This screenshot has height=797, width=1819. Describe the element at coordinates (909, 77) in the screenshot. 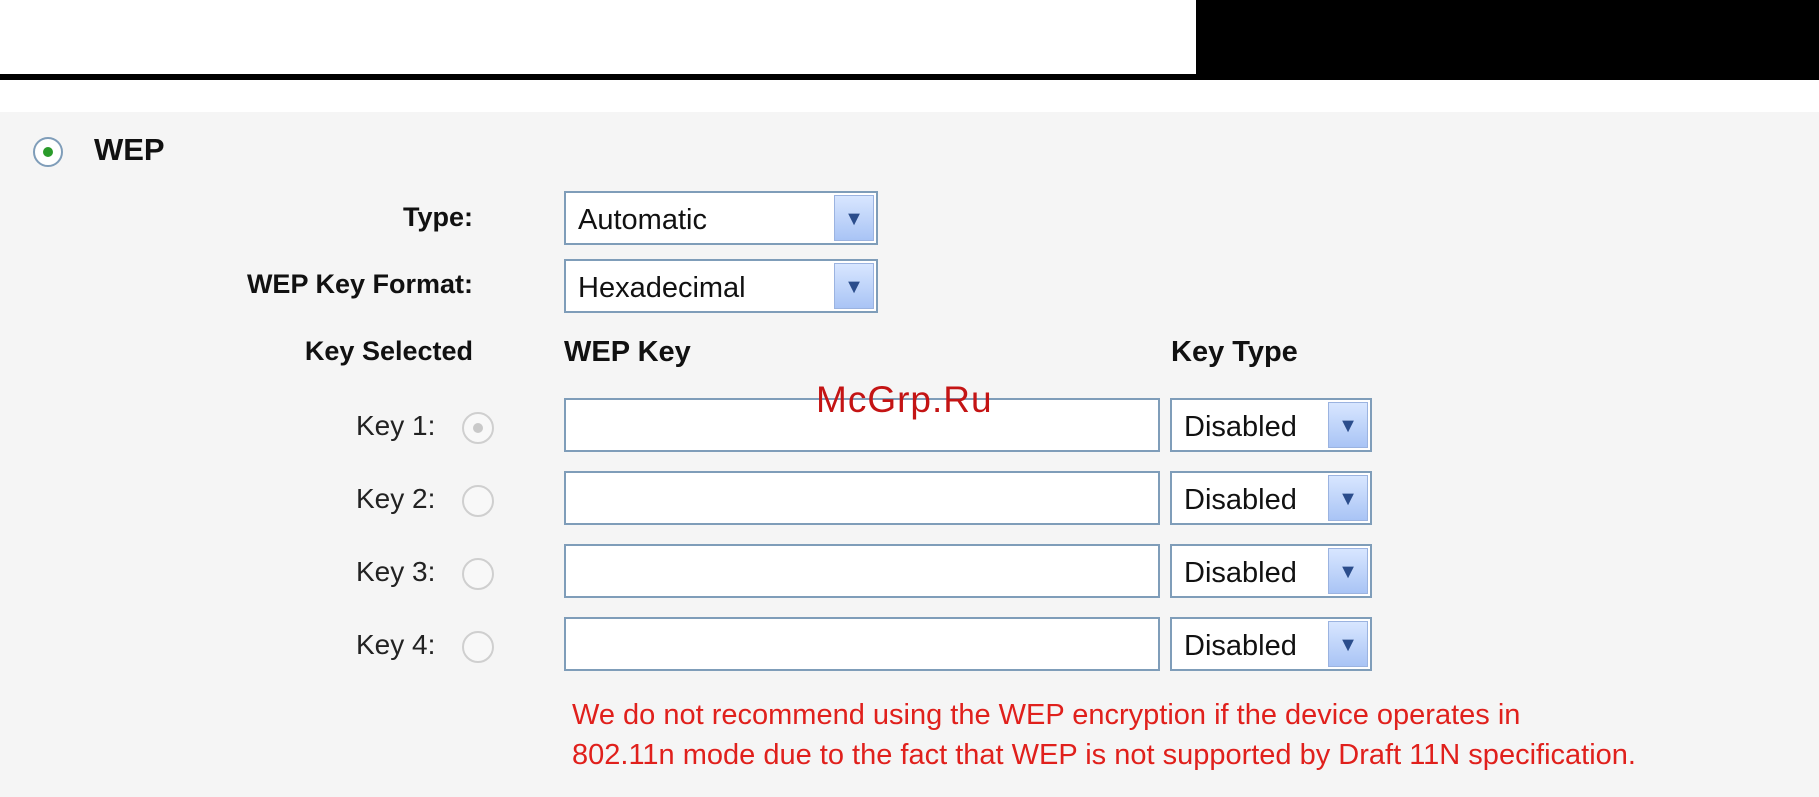

I see `header-divider` at that location.